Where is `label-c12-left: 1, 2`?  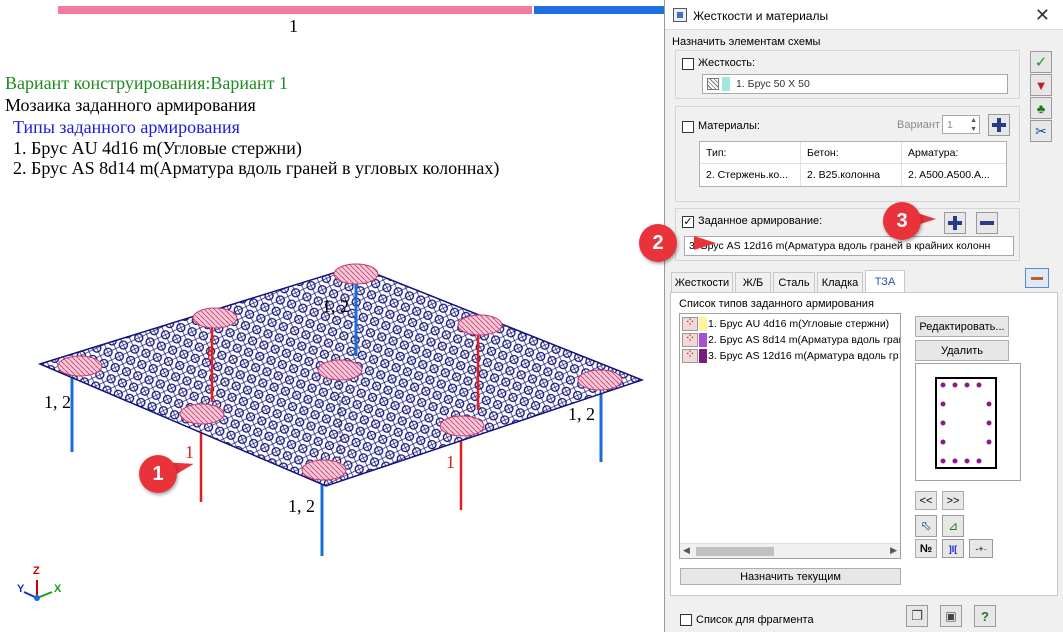
label-c12-left: 1, 2 is located at coordinates (57, 402).